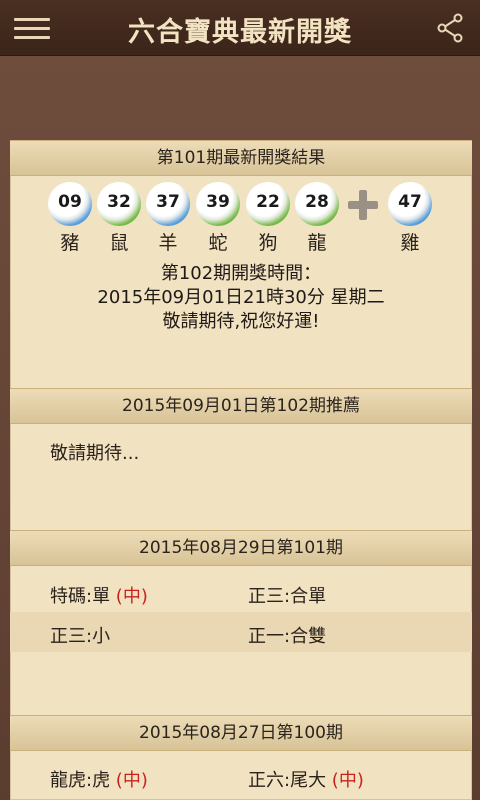 This screenshot has width=480, height=800. Describe the element at coordinates (241, 733) in the screenshot. I see `period-100-header: 2015年08月27日第100期` at that location.